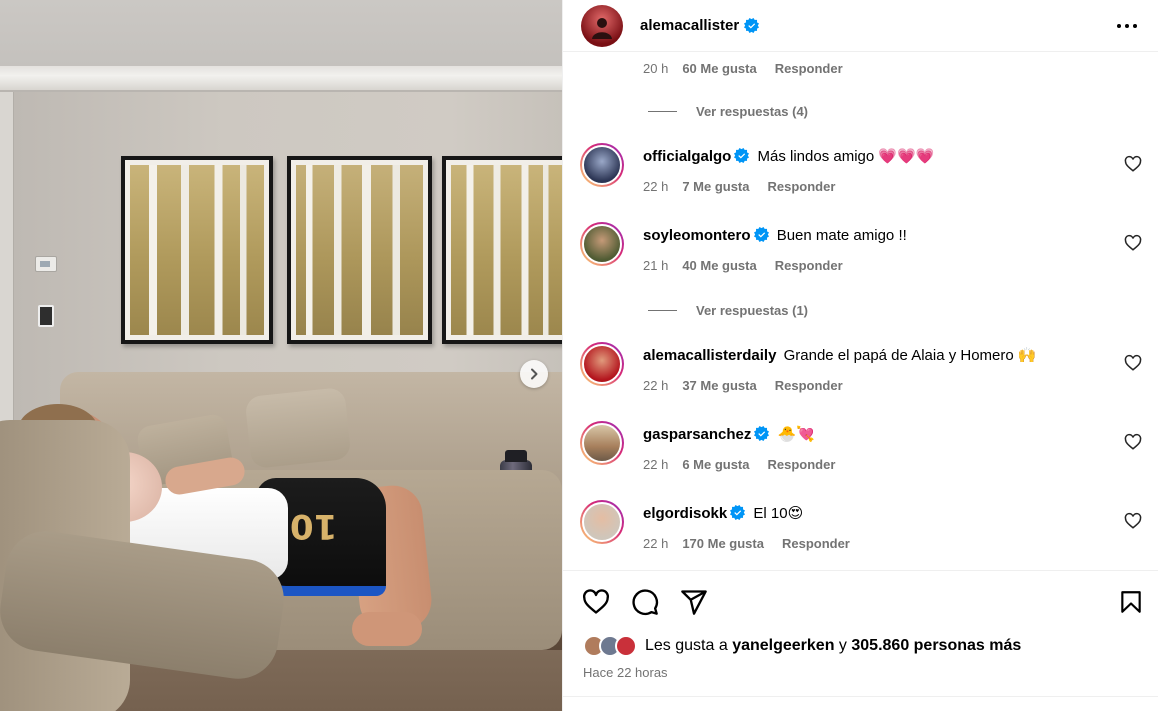 Image resolution: width=1158 pixels, height=711 pixels. I want to click on author-avatar, so click(602, 25).